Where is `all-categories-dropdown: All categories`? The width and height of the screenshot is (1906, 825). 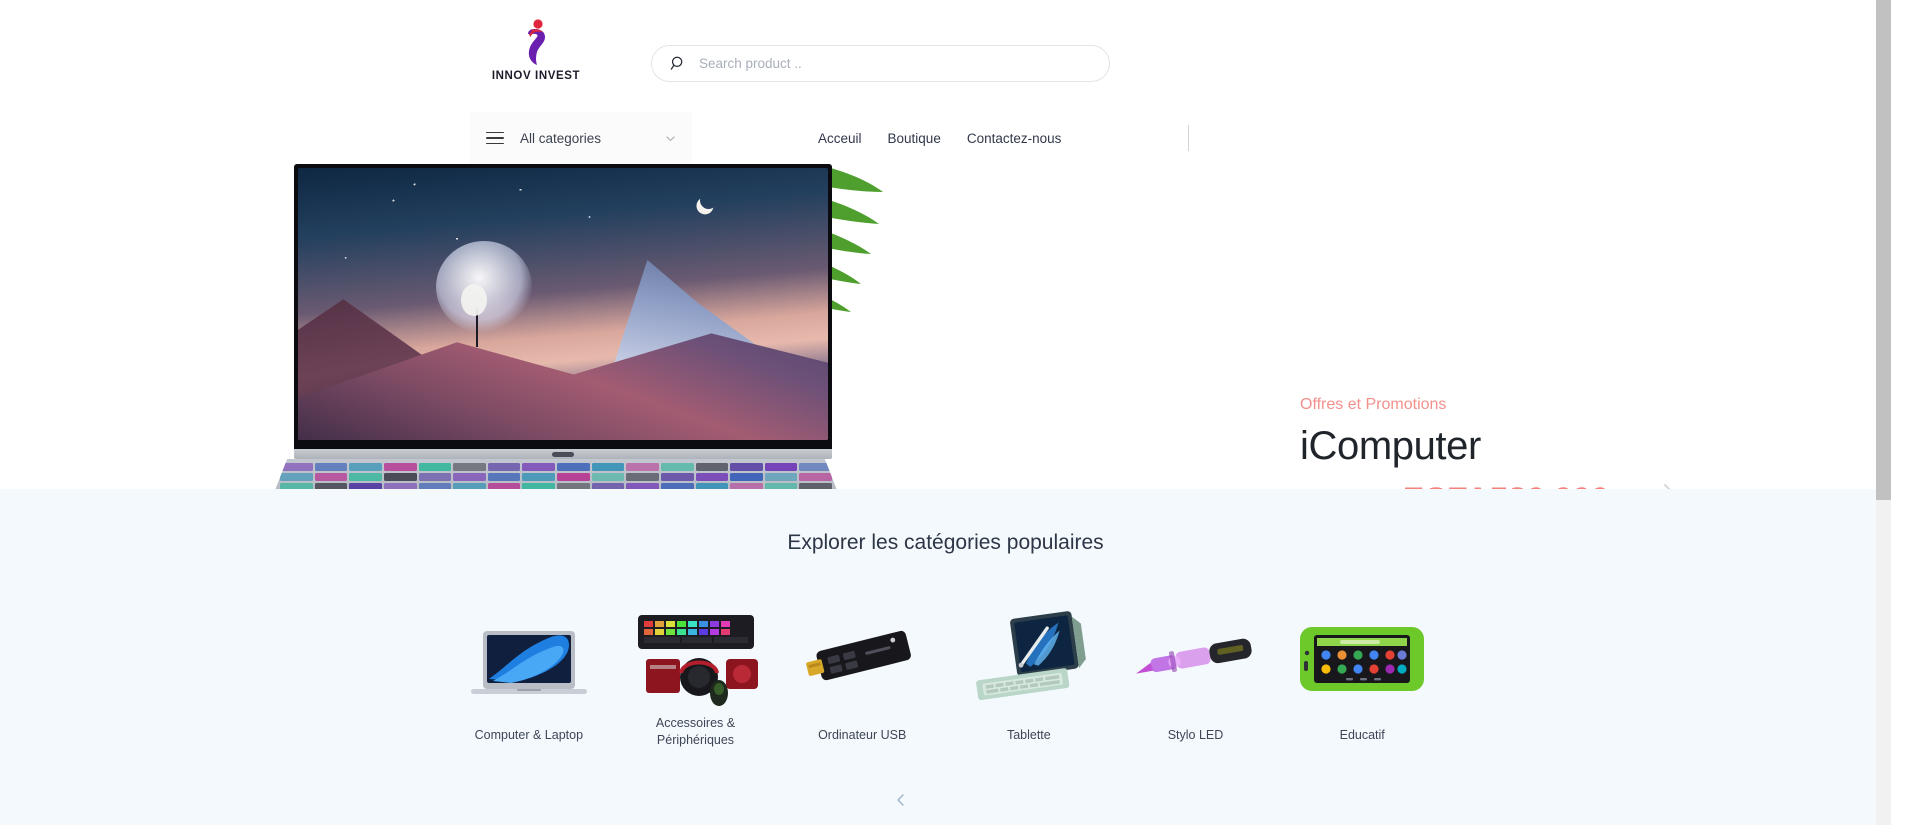 all-categories-dropdown: All categories is located at coordinates (581, 138).